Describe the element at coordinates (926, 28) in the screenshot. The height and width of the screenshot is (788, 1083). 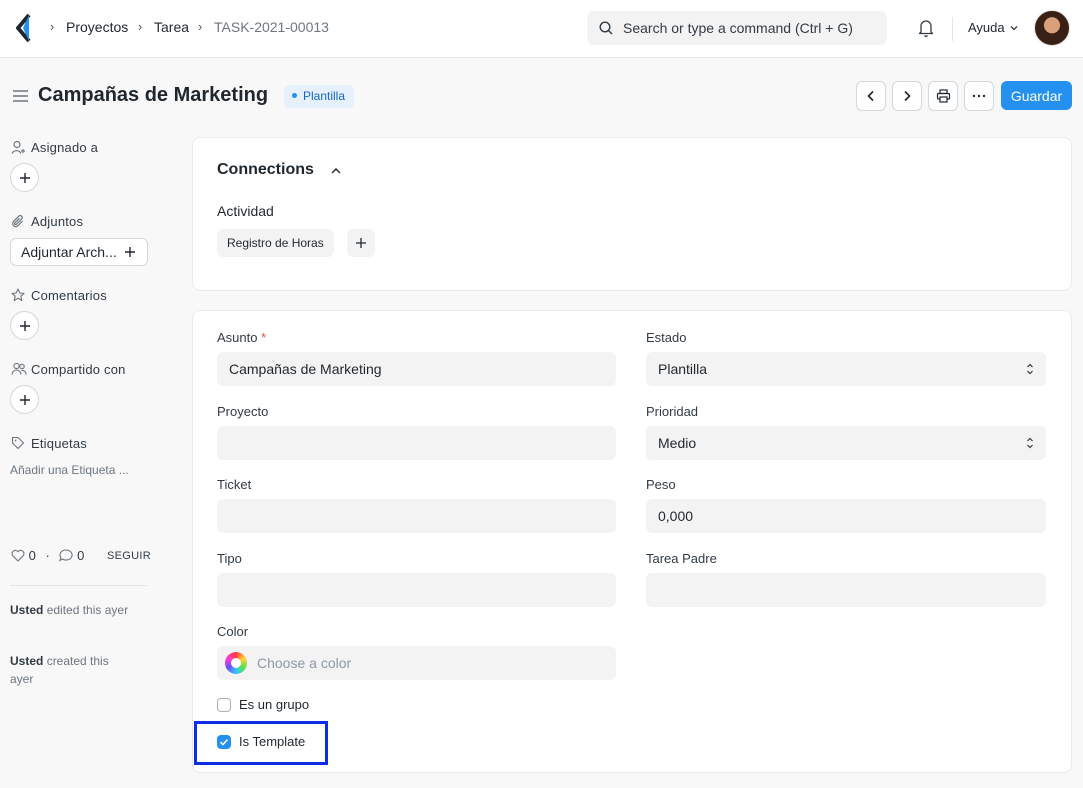
I see `bell-icon` at that location.